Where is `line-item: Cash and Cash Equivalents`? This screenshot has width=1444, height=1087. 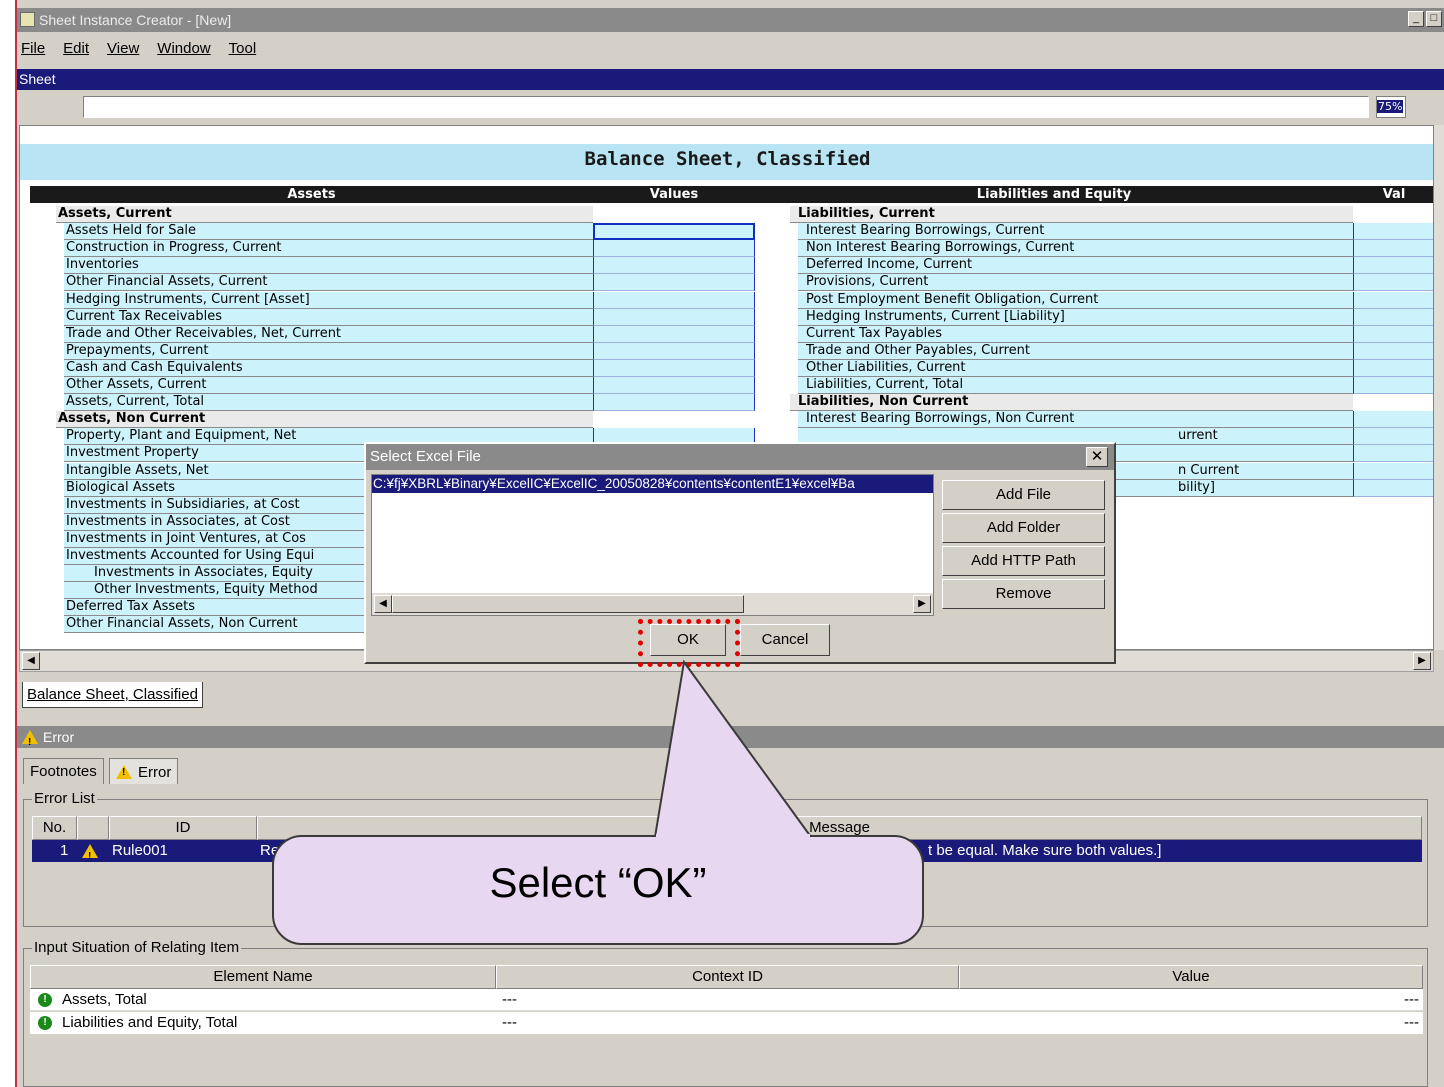
line-item: Cash and Cash Equivalents is located at coordinates (328, 368).